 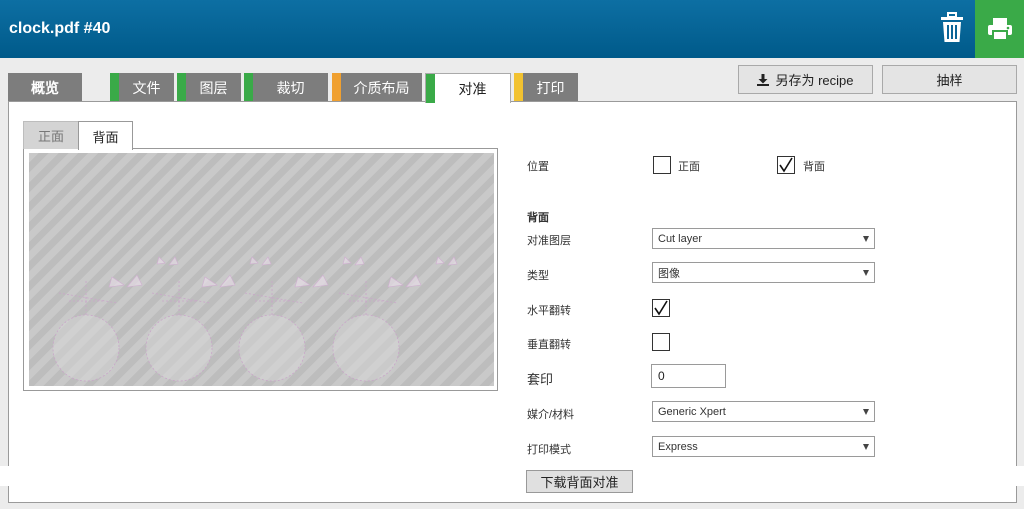 I want to click on overlay-band, so click(x=512, y=476).